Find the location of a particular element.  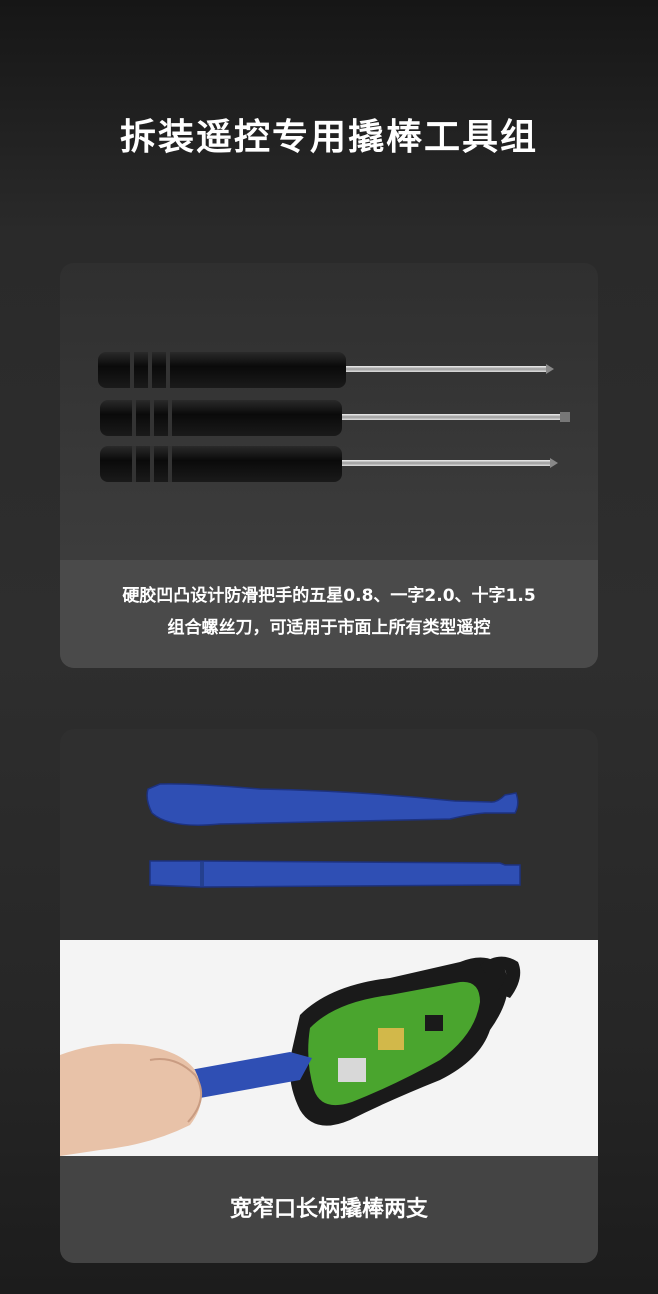

usage-photo is located at coordinates (329, 1048).